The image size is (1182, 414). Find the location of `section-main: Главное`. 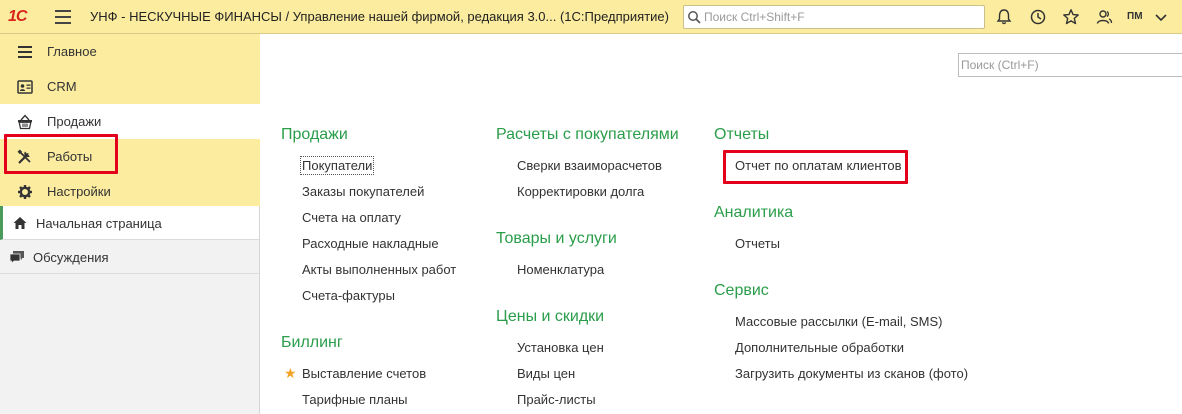

section-main: Главное is located at coordinates (130, 51).